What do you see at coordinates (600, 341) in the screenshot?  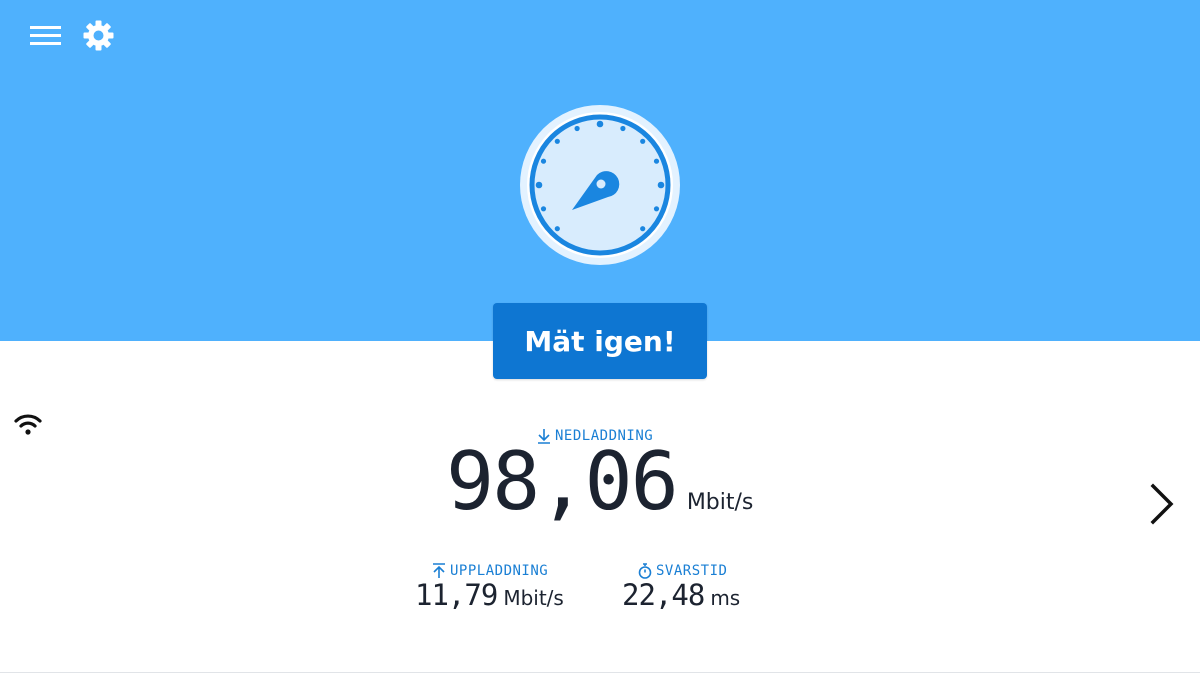 I see `retest-button: Mät igen!` at bounding box center [600, 341].